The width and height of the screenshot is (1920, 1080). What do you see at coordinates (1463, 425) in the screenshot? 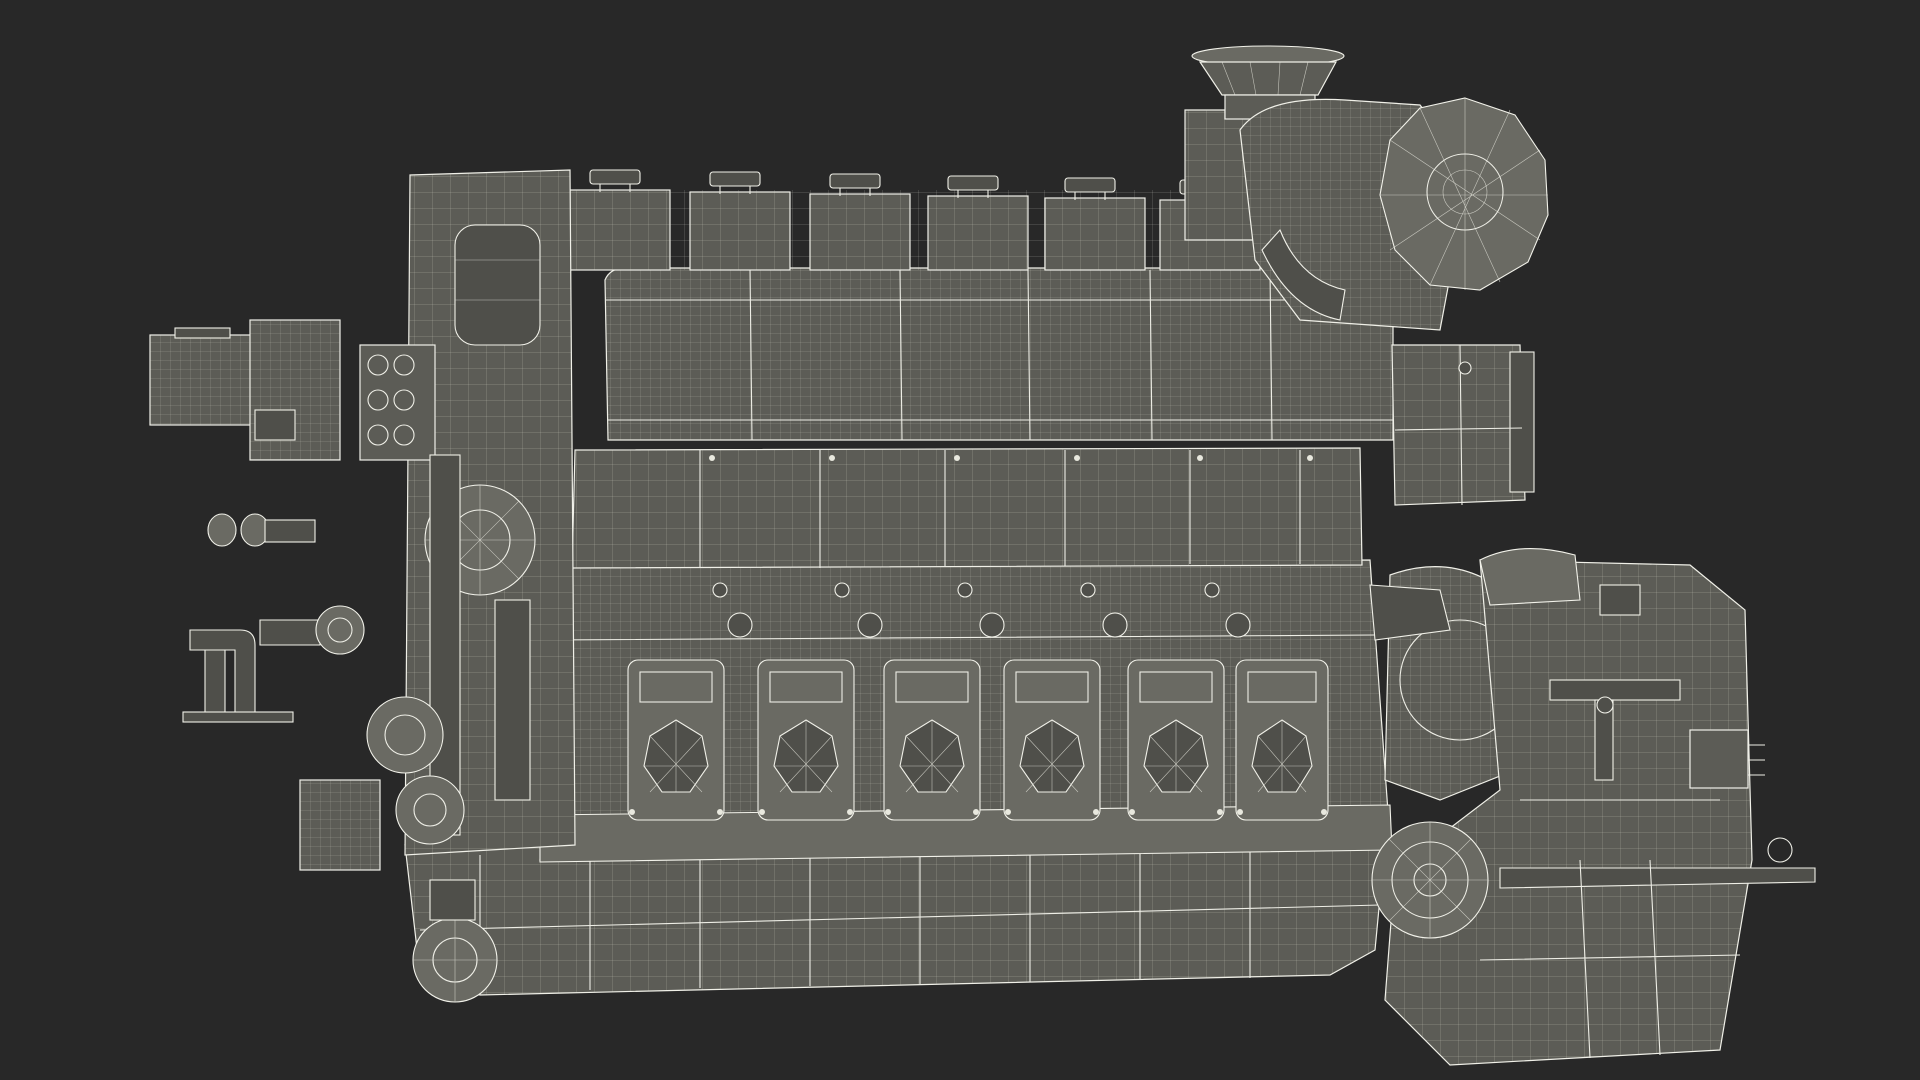
I see `charge-air-cooler` at bounding box center [1463, 425].